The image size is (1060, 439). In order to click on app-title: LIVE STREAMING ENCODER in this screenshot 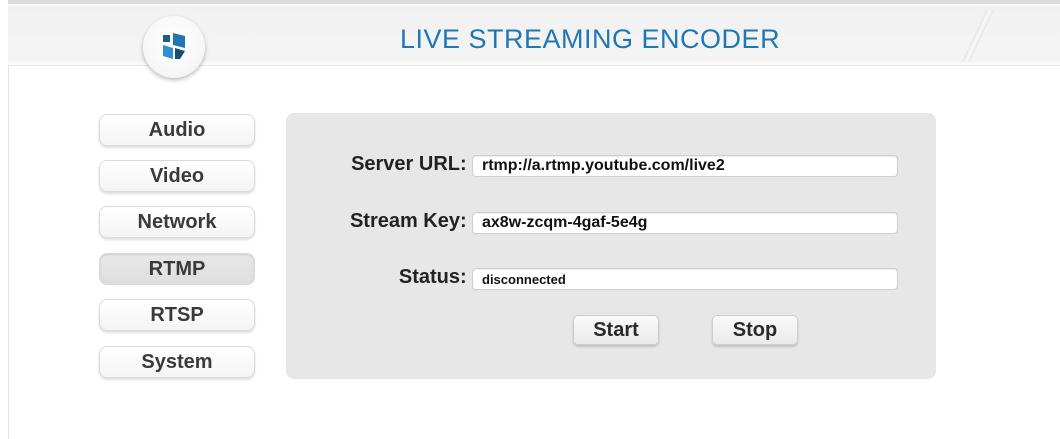, I will do `click(590, 39)`.